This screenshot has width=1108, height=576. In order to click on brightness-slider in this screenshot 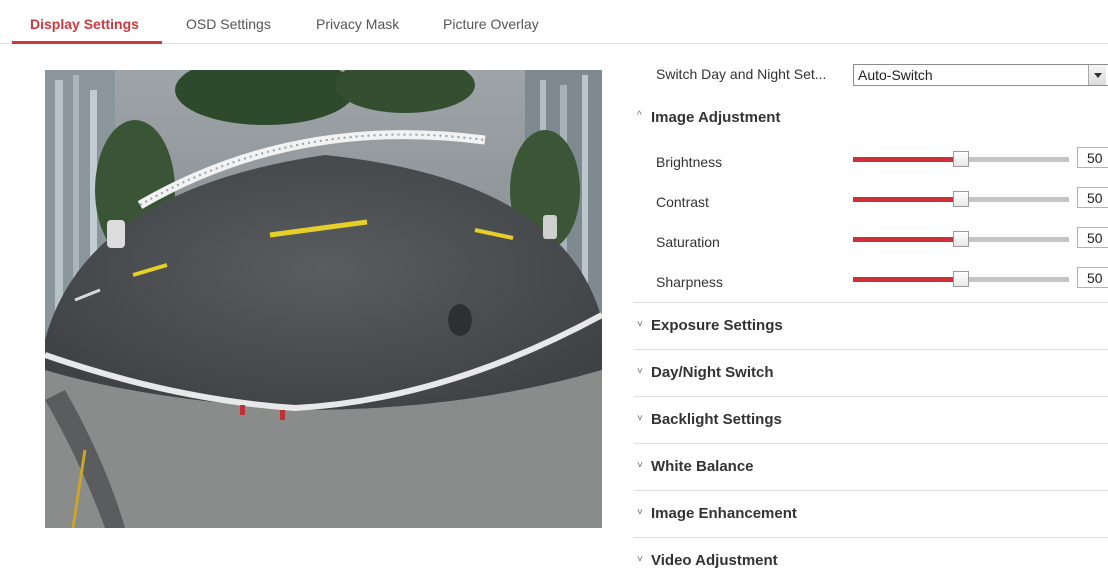, I will do `click(961, 159)`.